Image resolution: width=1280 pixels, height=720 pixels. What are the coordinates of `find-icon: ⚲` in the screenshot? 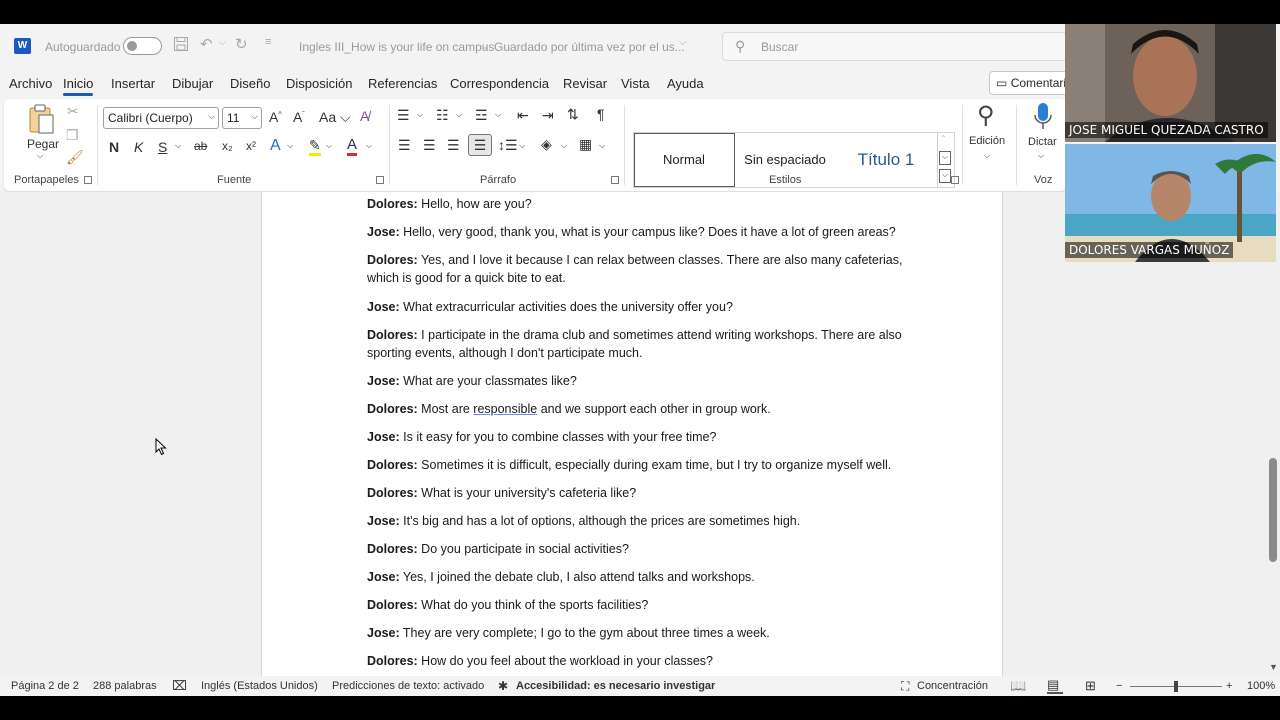 It's located at (986, 115).